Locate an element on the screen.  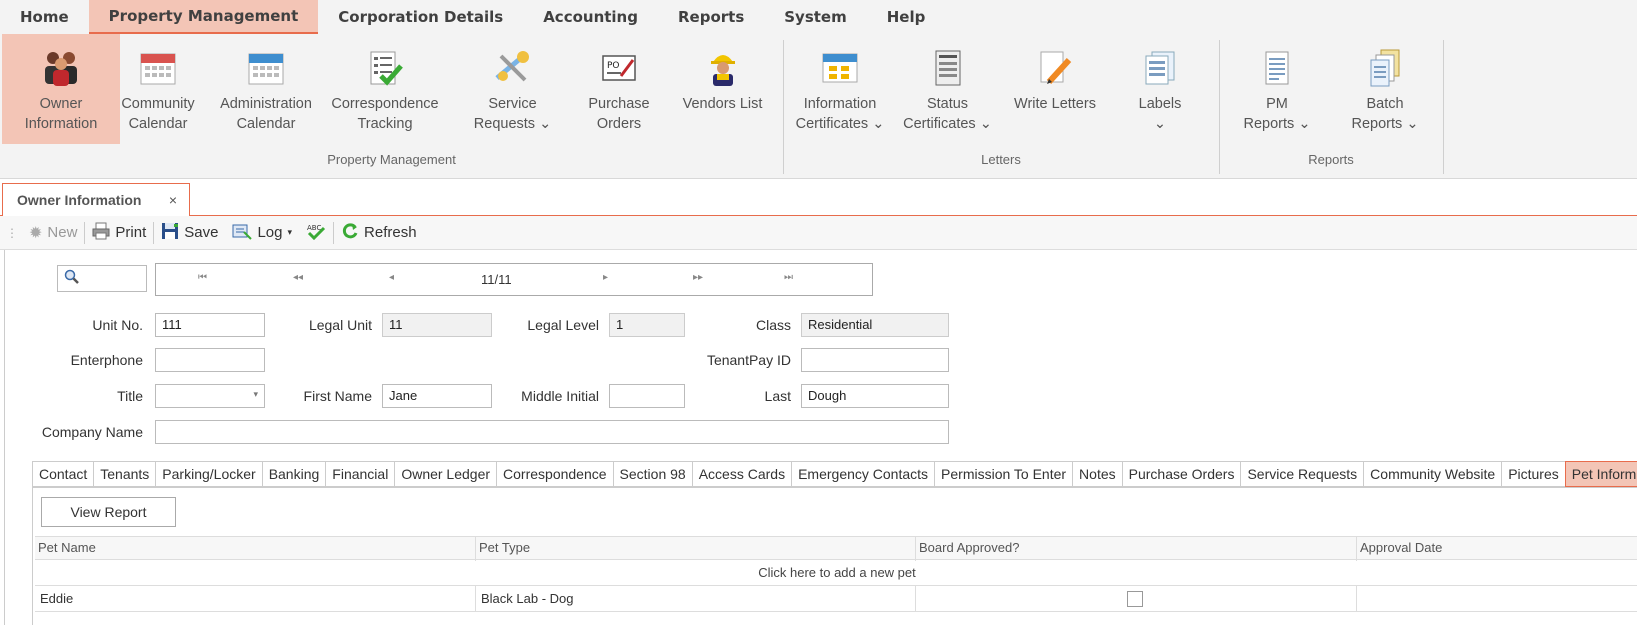
print-button: Print is located at coordinates (119, 233).